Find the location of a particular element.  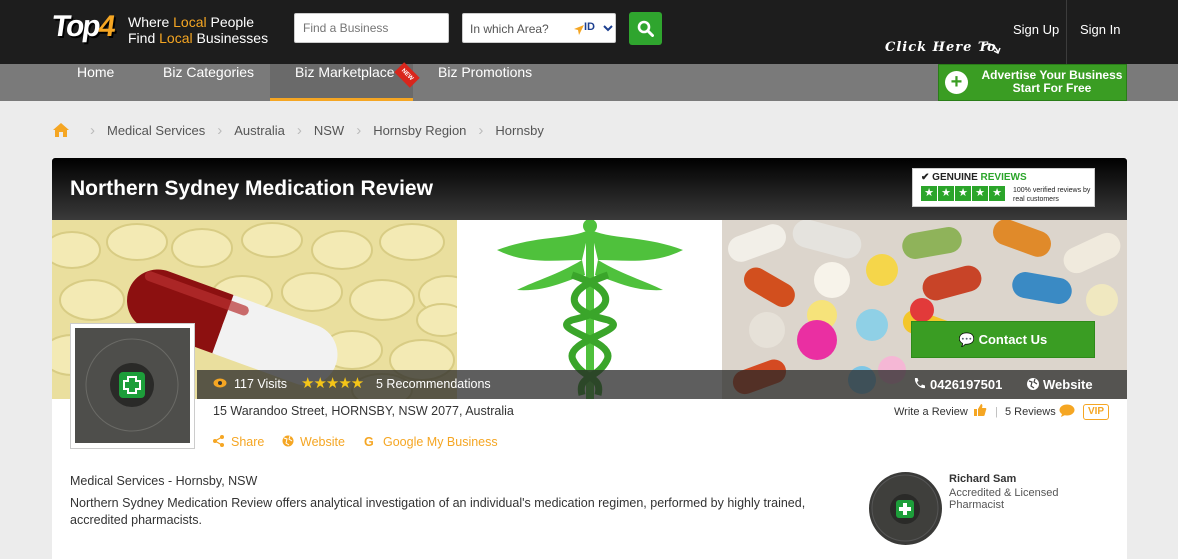

nav-home: Home is located at coordinates (95, 82).